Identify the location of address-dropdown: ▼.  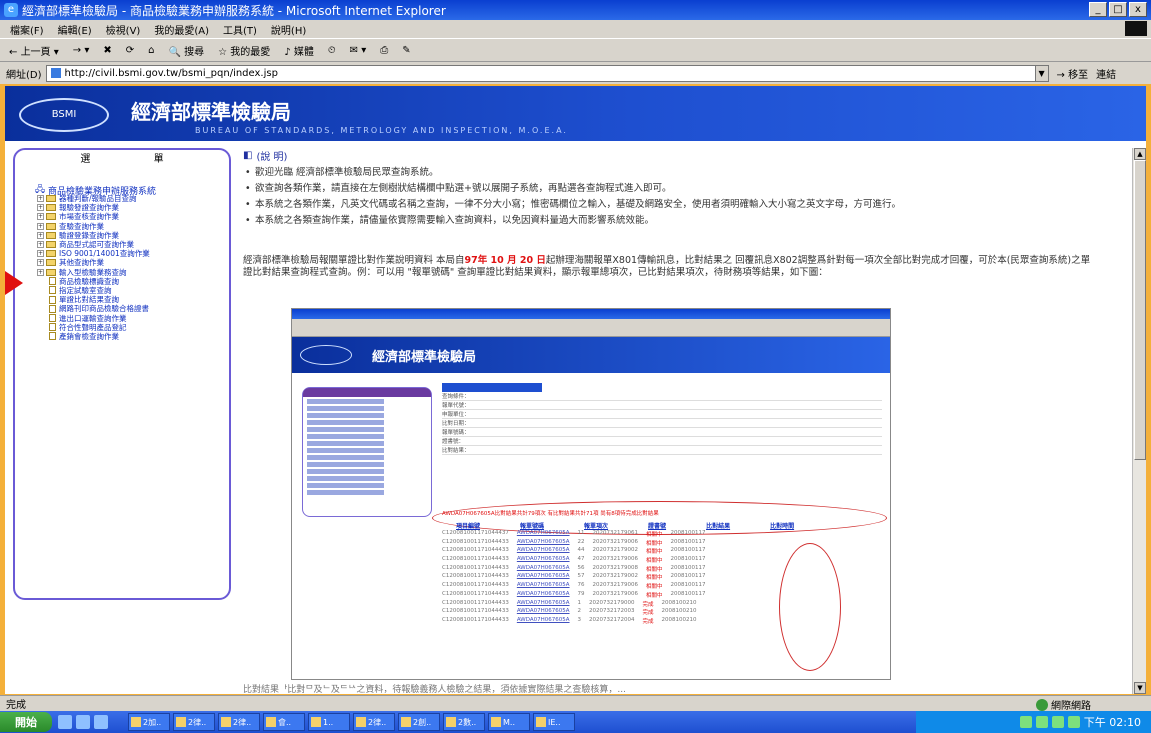
(1041, 73).